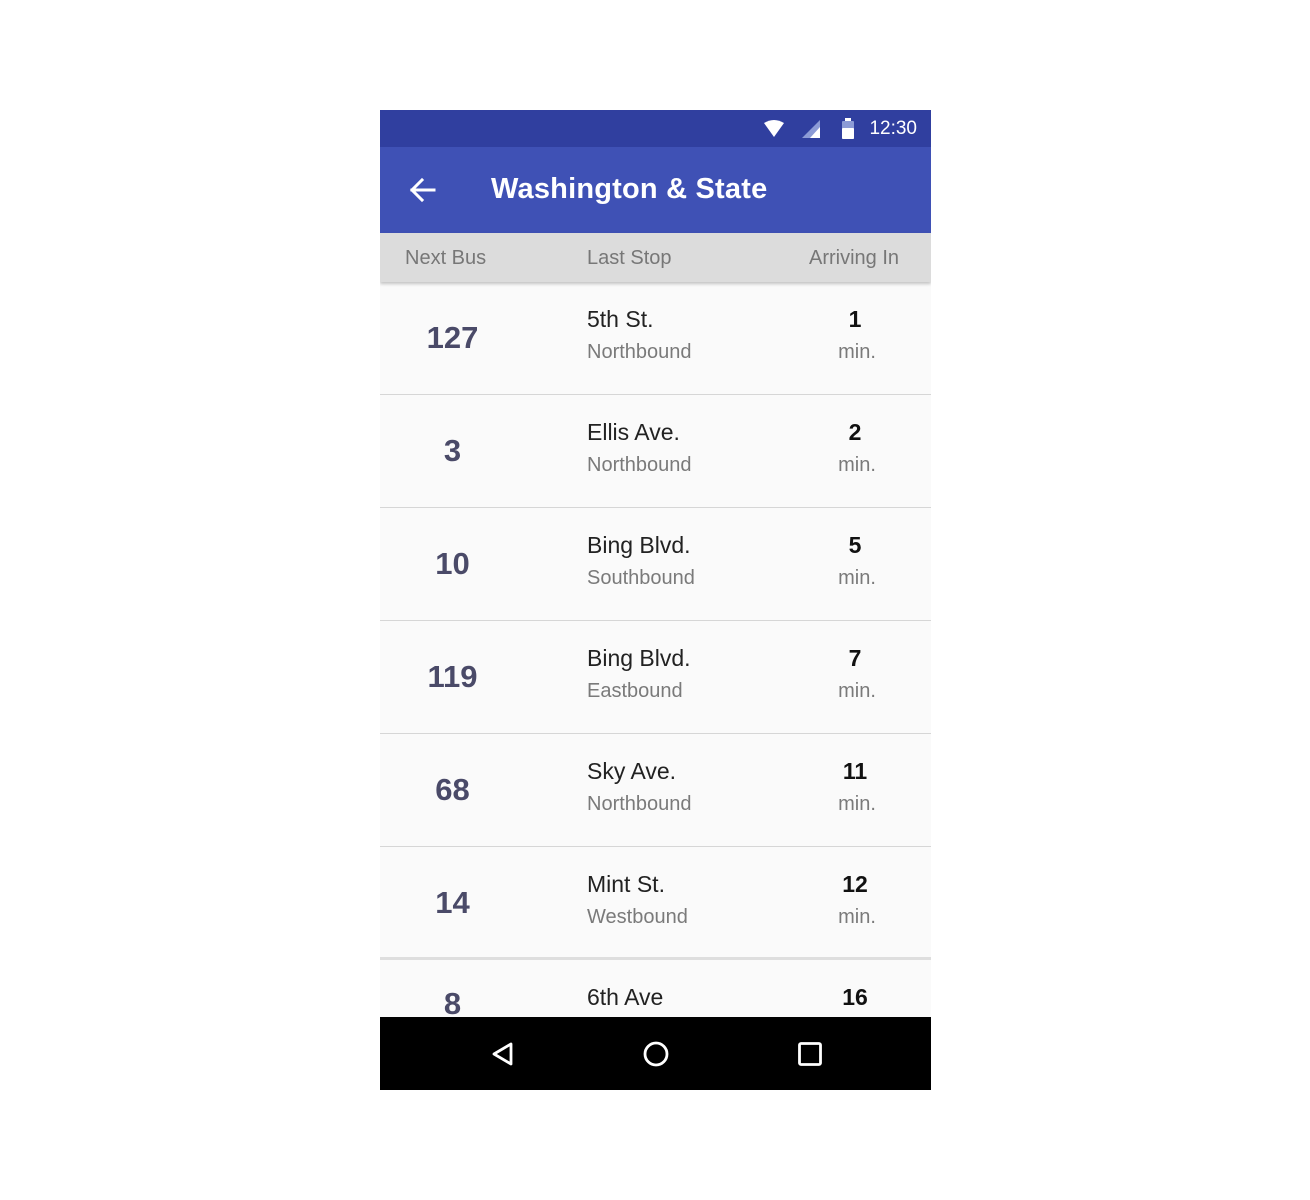 Image resolution: width=1310 pixels, height=1200 pixels. Describe the element at coordinates (452, 676) in the screenshot. I see `bus-number: 119` at that location.